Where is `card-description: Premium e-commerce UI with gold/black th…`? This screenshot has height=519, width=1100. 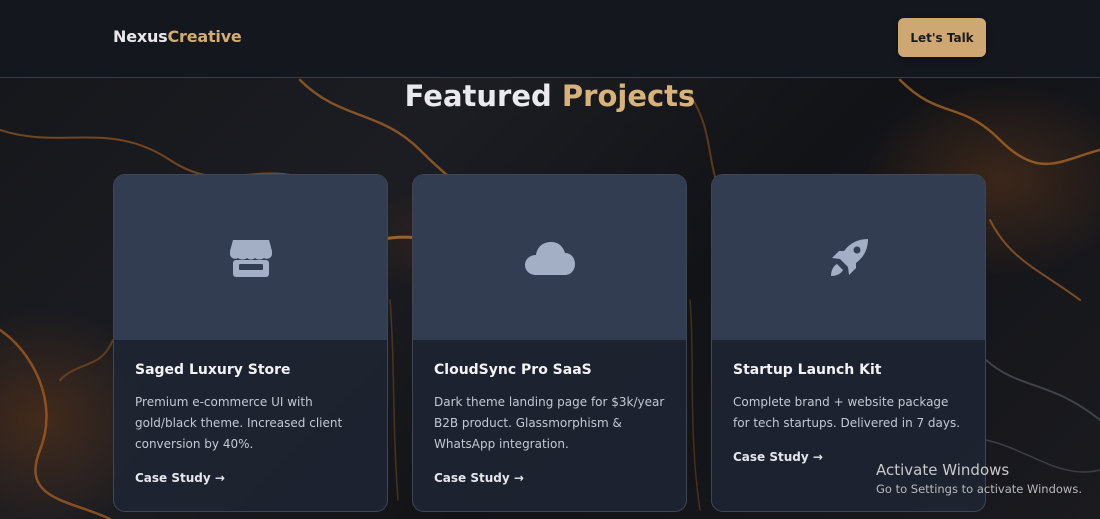
card-description: Premium e-commerce UI with gold/black th… is located at coordinates (239, 423).